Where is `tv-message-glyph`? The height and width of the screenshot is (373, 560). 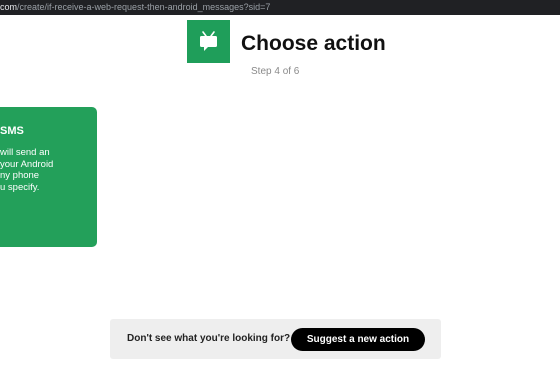
tv-message-glyph is located at coordinates (208, 41).